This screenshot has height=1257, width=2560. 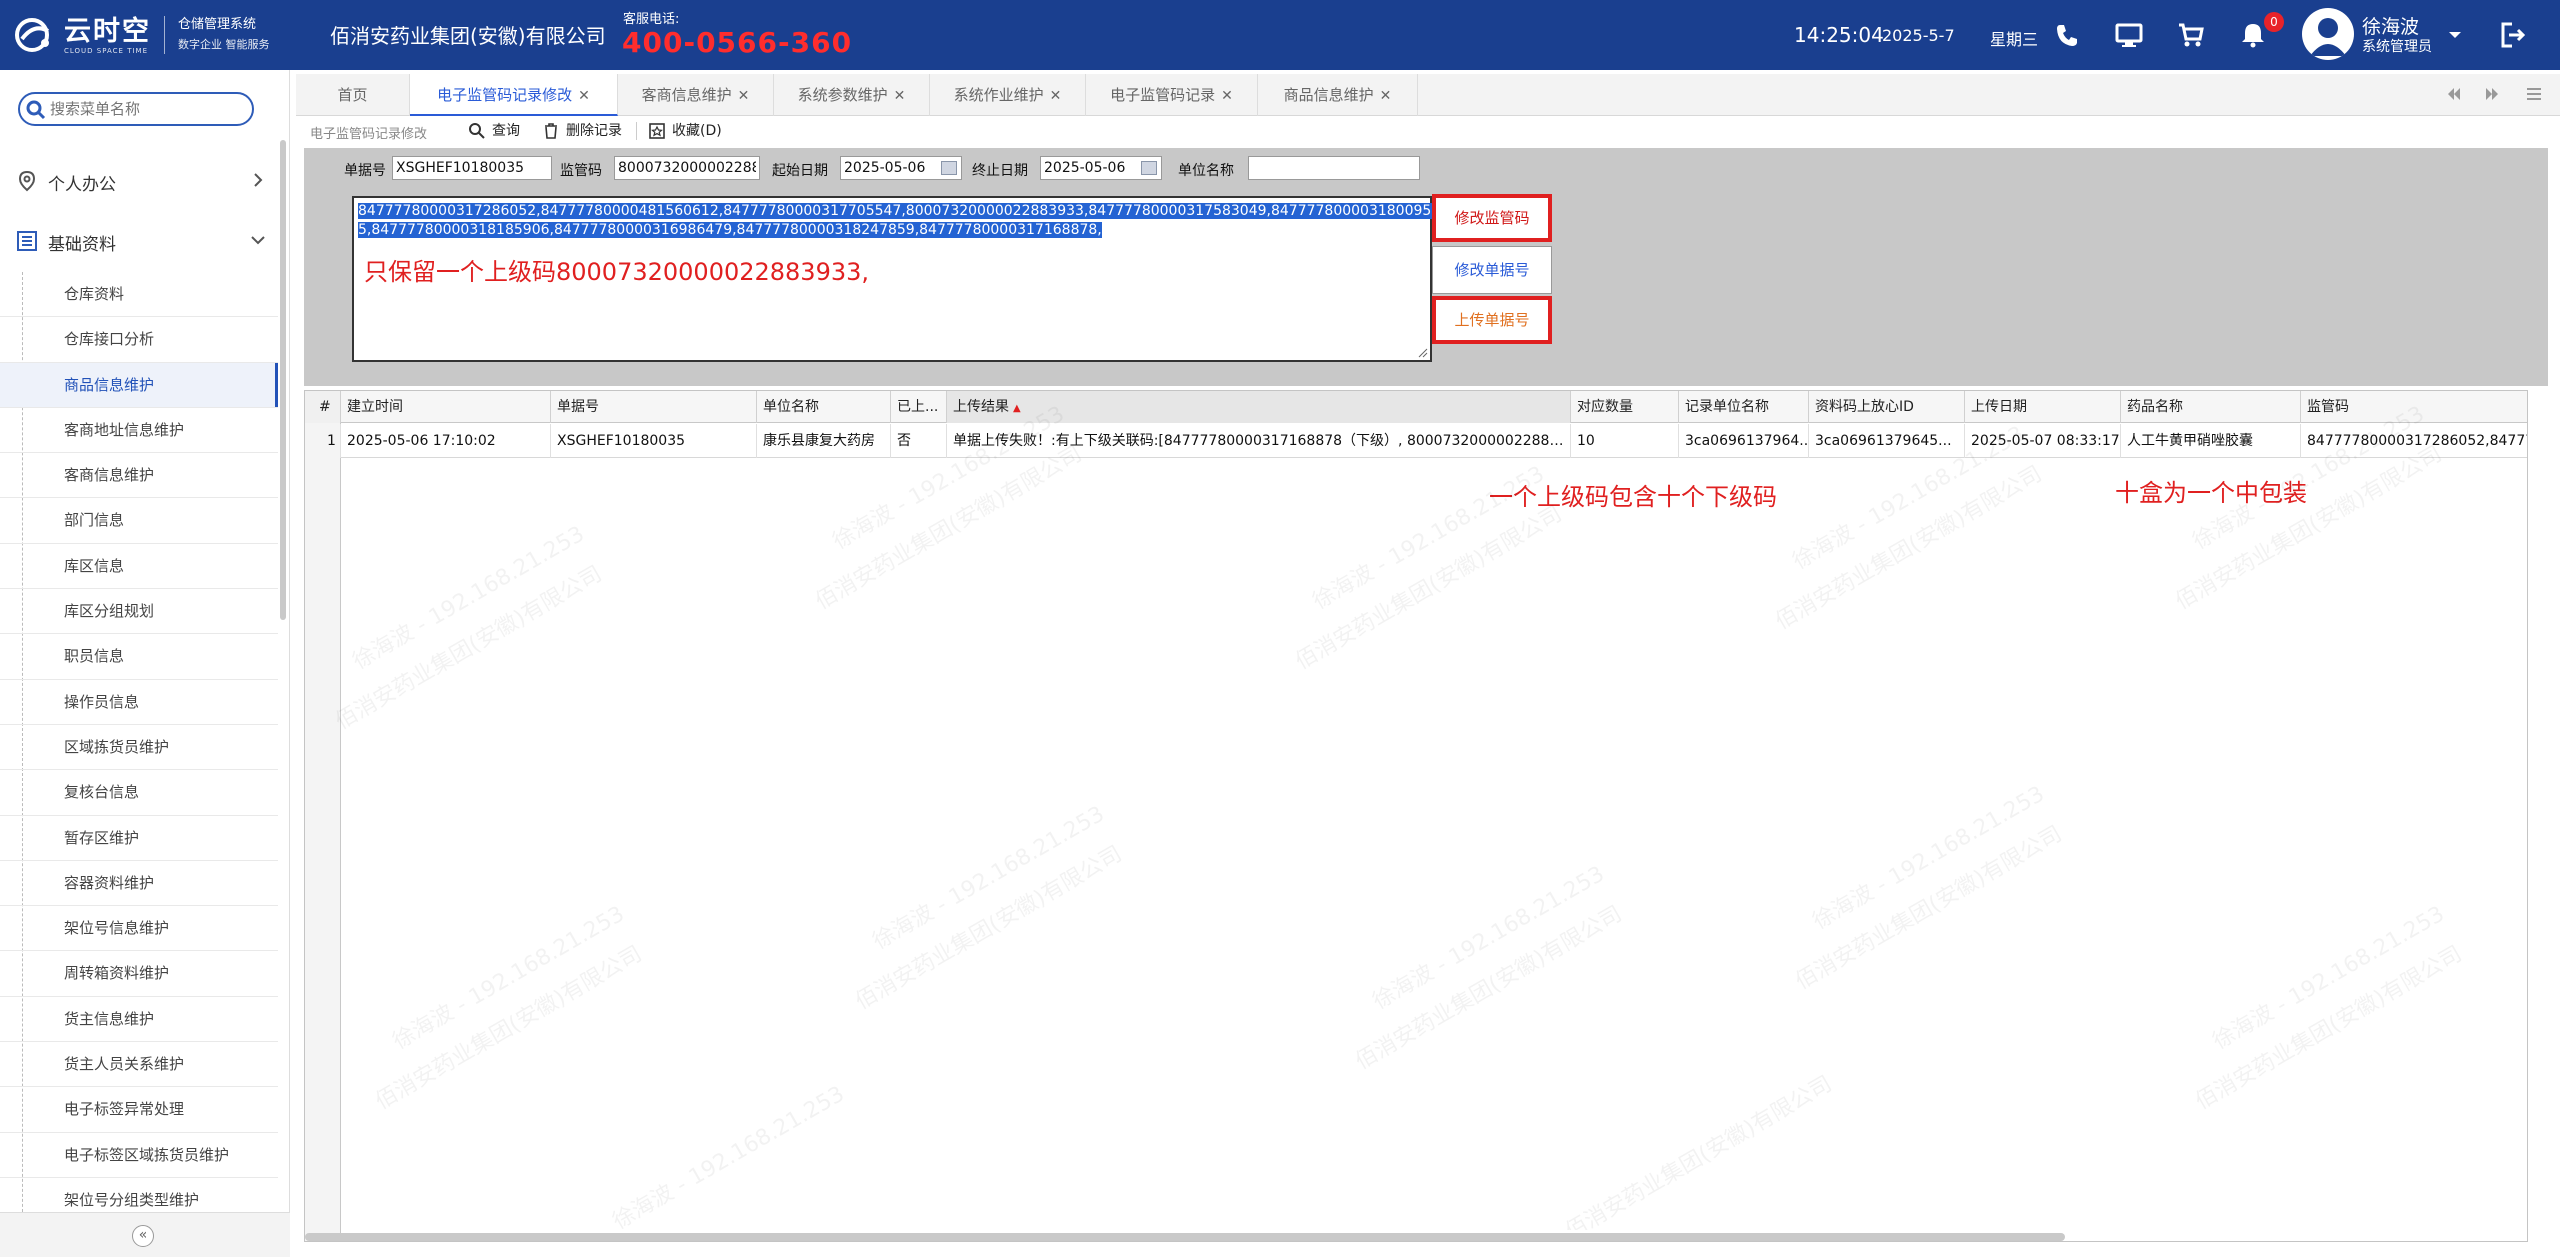 I want to click on sidebar-item-active: 商品信息维护, so click(x=139, y=385).